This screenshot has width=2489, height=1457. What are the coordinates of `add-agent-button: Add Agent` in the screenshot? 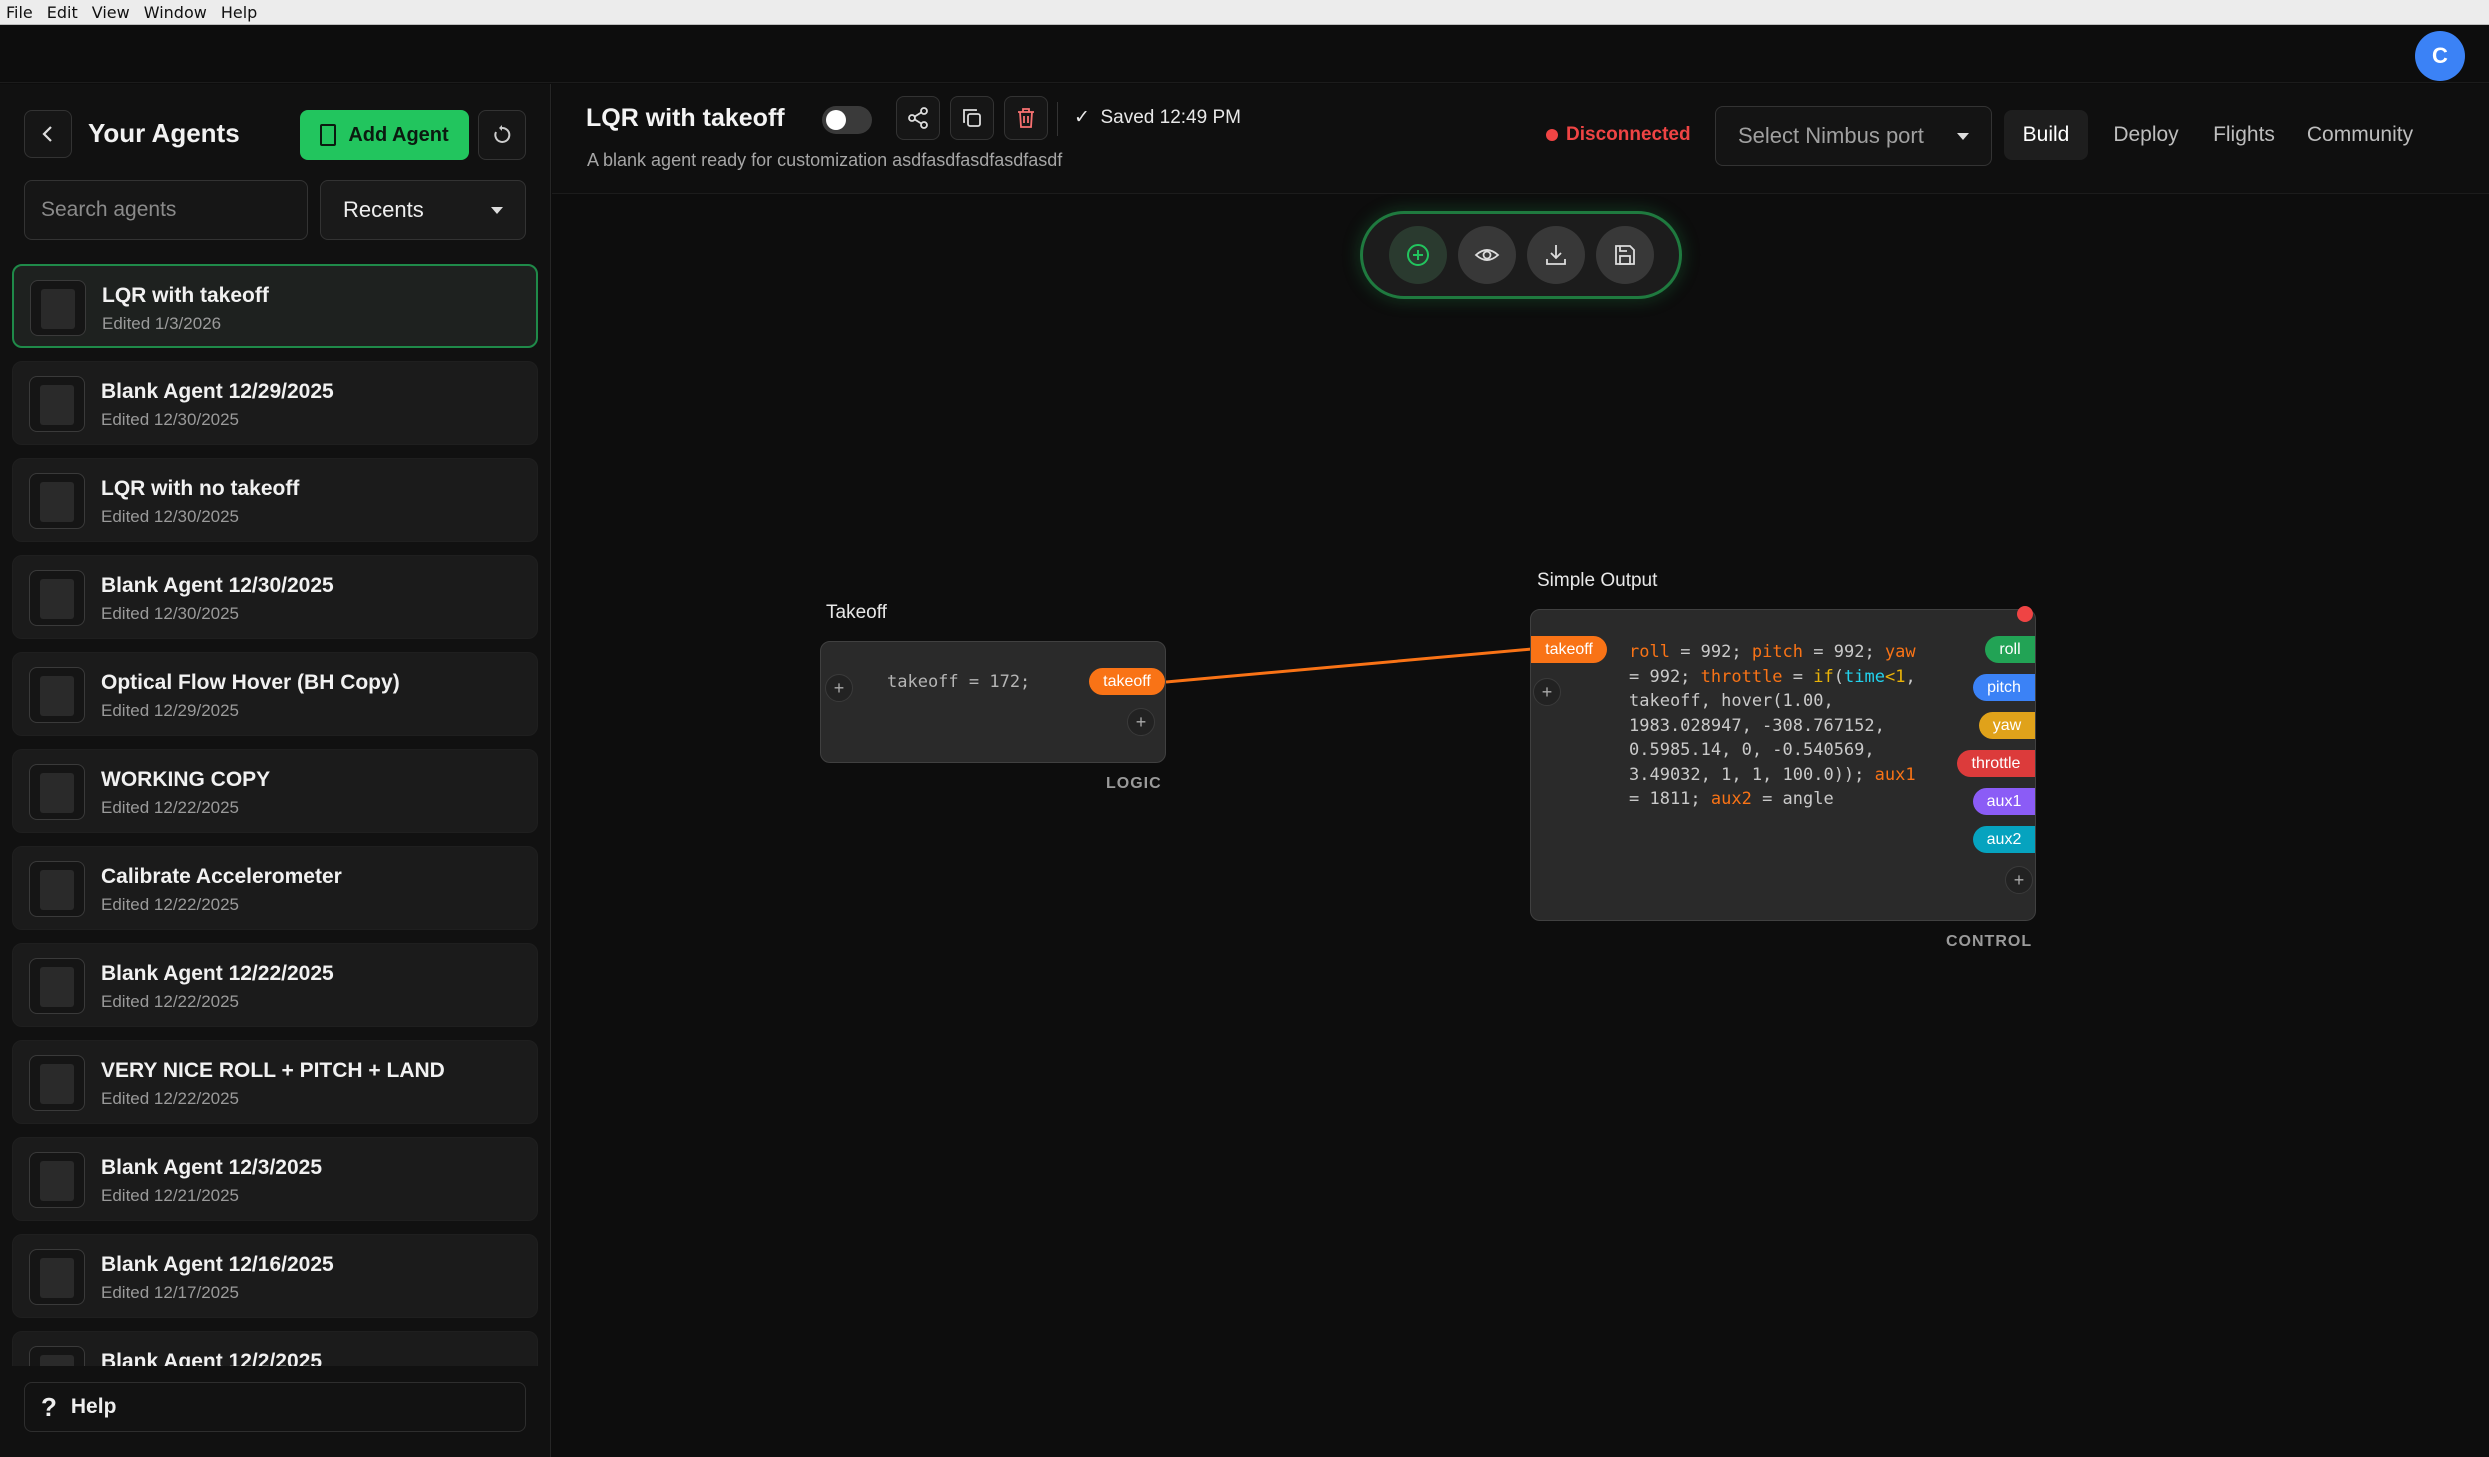 It's located at (384, 135).